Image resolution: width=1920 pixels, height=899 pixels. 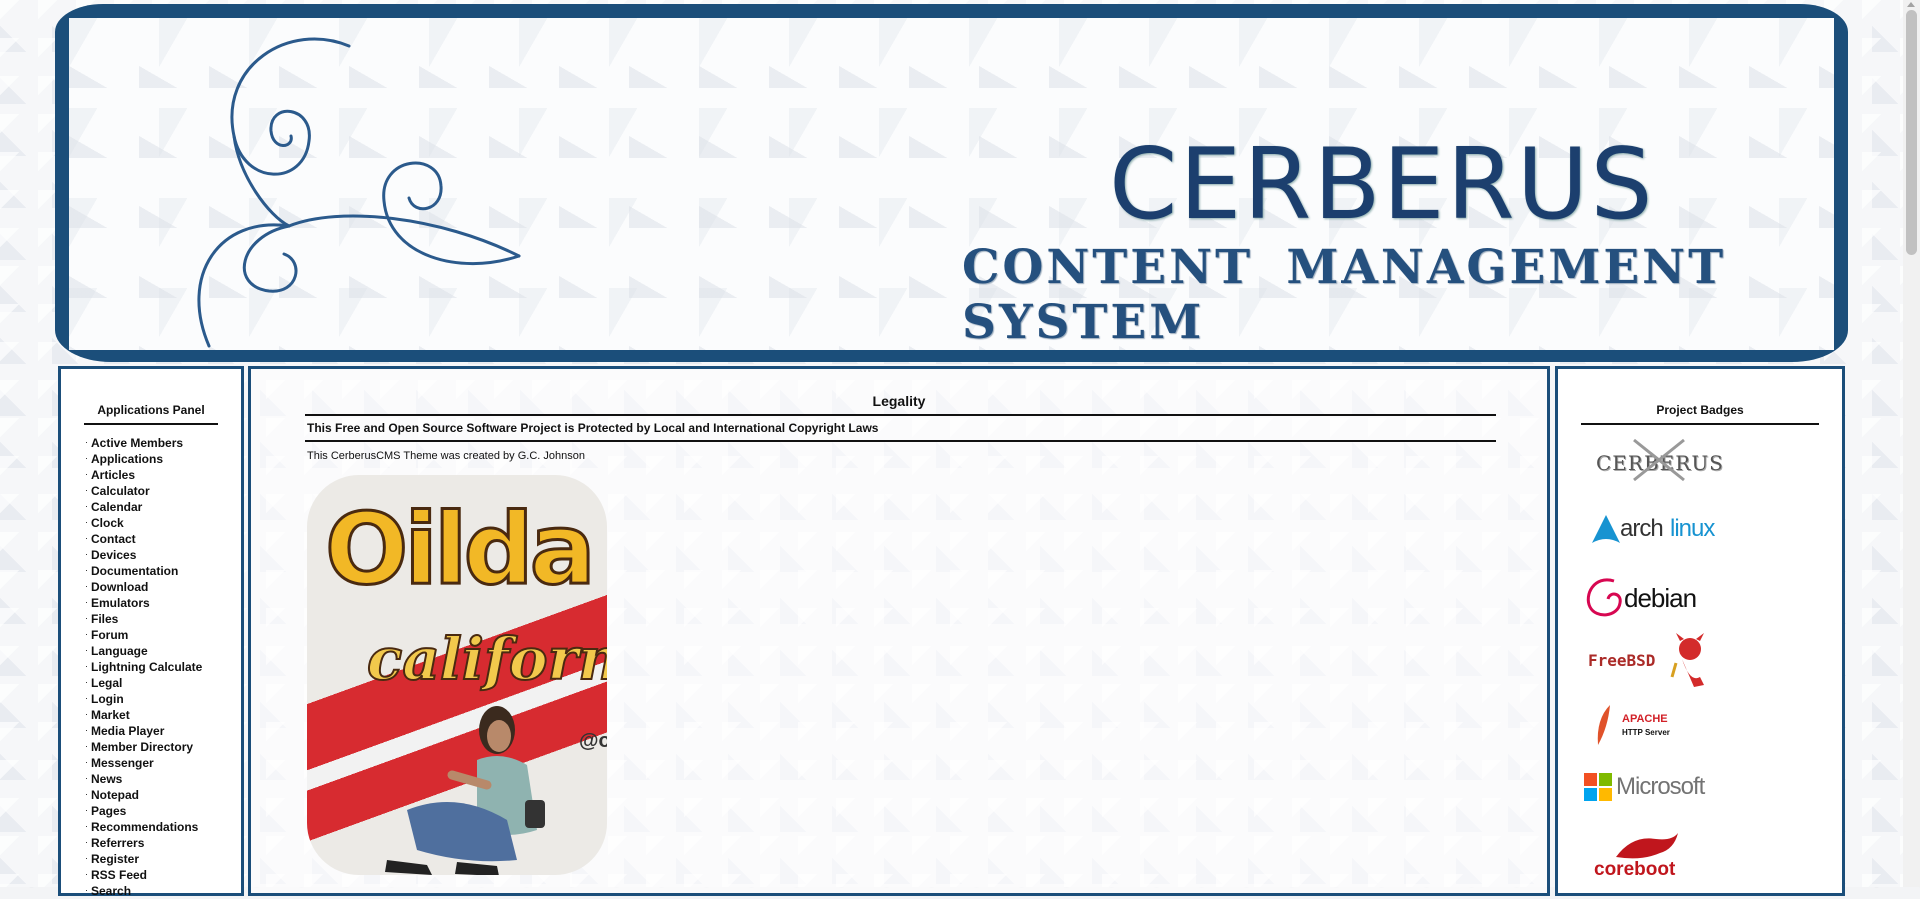 I want to click on cerberus-badge: CERBERUS, so click(x=1713, y=468).